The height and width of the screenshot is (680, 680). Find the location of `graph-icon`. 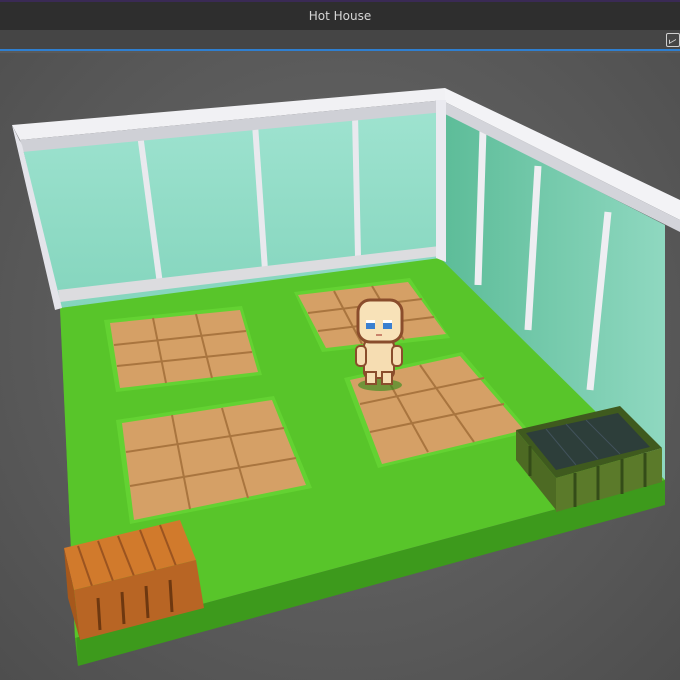

graph-icon is located at coordinates (673, 40).